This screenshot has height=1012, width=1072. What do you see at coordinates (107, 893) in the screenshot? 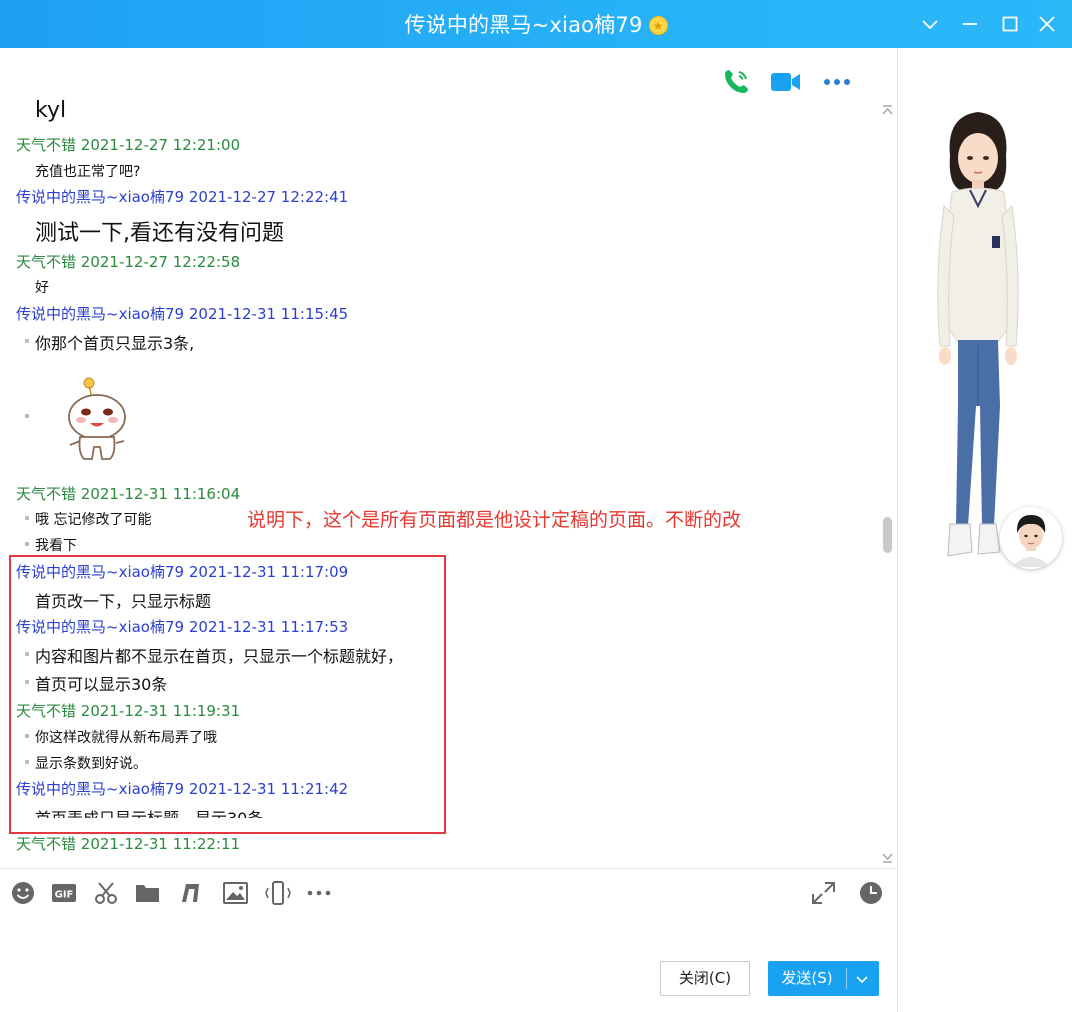
I see `scissors-icon` at bounding box center [107, 893].